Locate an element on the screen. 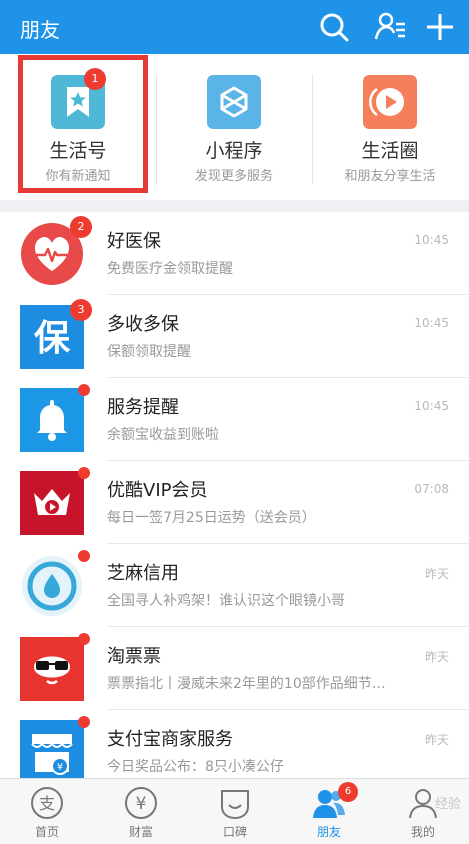 The height and width of the screenshot is (844, 469). life-circle-entry: 生活圈 和朋友分享生活 is located at coordinates (390, 127).